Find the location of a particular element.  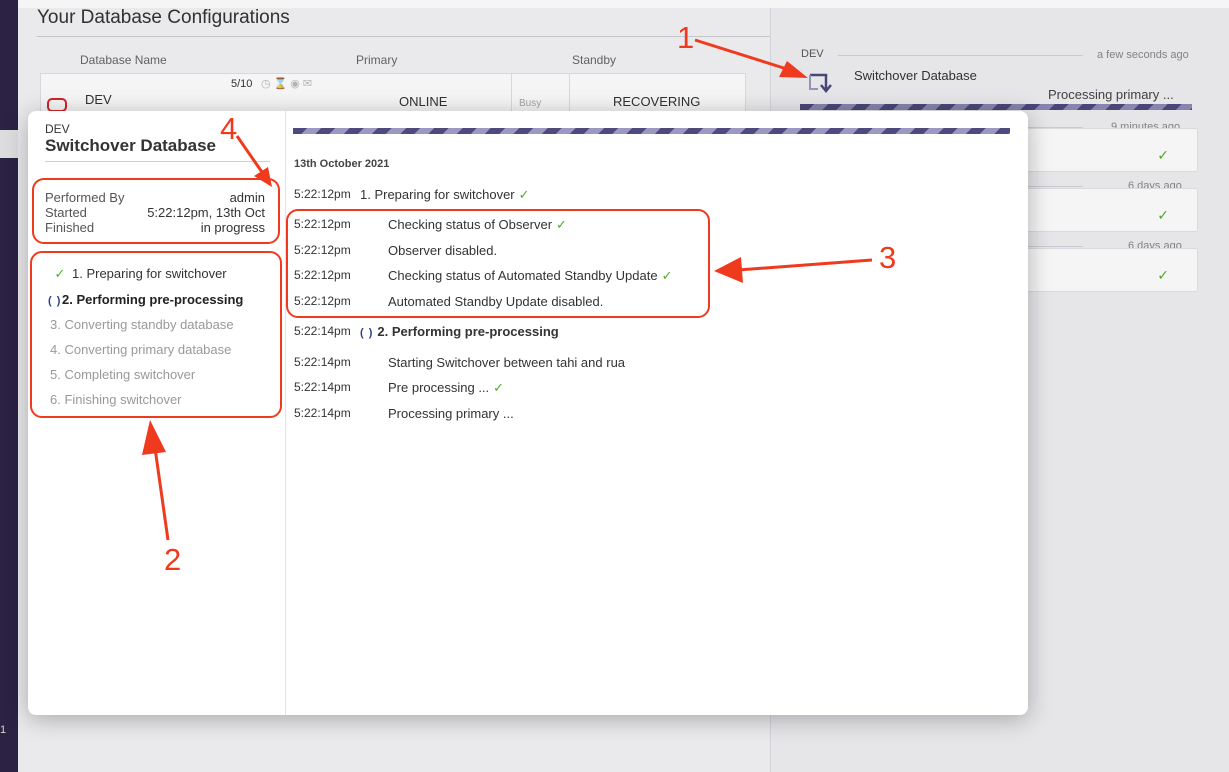

annotation-number-2: 2 is located at coordinates (173, 559).